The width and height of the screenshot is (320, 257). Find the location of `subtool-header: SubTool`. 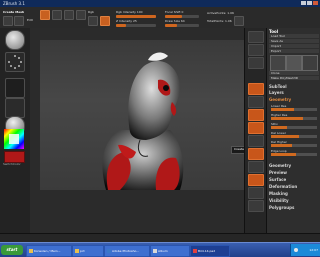

subtool-header: SubTool is located at coordinates (278, 86).